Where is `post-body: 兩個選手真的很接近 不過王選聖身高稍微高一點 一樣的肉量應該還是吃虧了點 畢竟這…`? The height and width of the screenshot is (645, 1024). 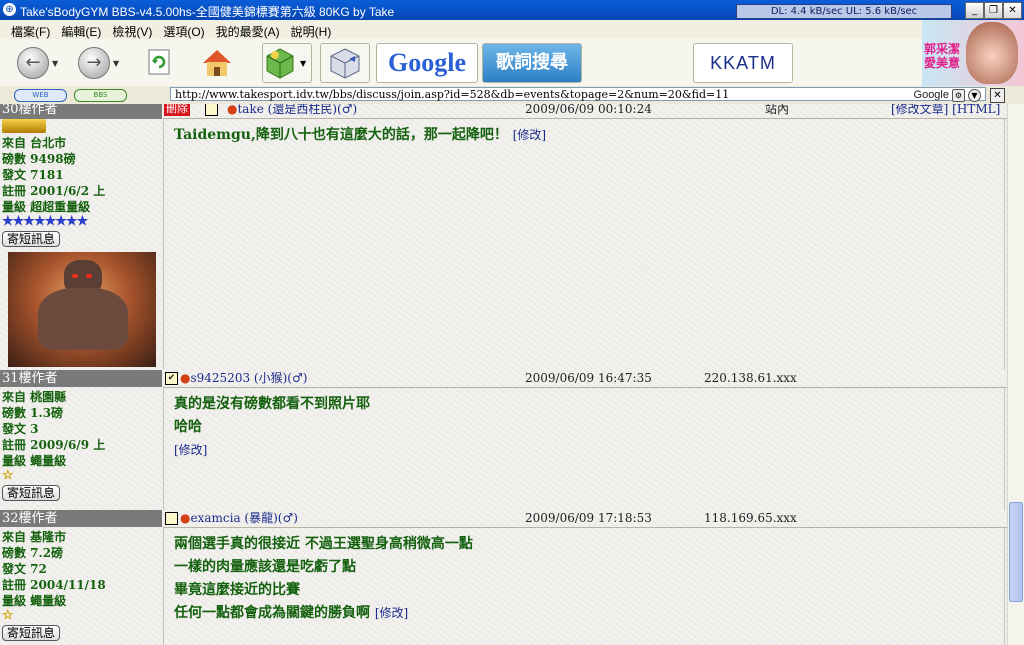 post-body: 兩個選手真的很接近 不過王選聖身高稍微高一點 一樣的肉量應該還是吃虧了點 畢竟這… is located at coordinates (584, 586).